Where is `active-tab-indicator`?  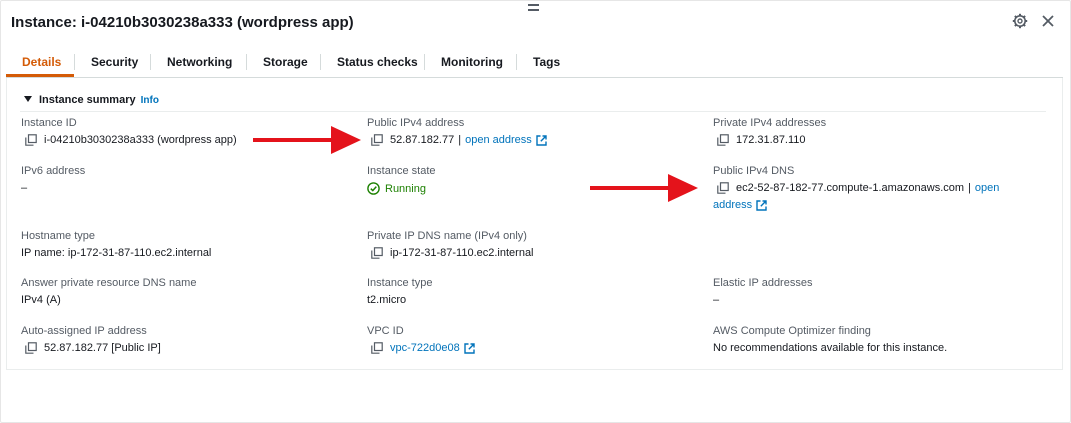 active-tab-indicator is located at coordinates (40, 75).